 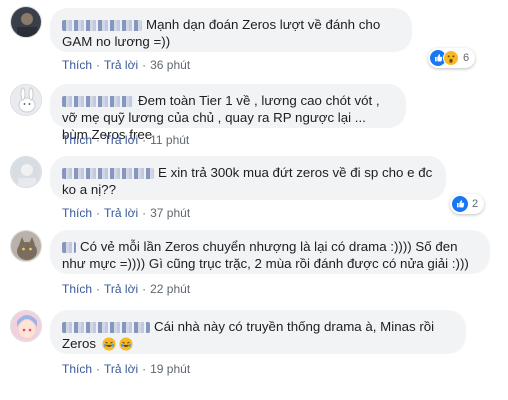 I want to click on comment-actions: Thích · Trả lời · 19 phút, so click(x=126, y=369).